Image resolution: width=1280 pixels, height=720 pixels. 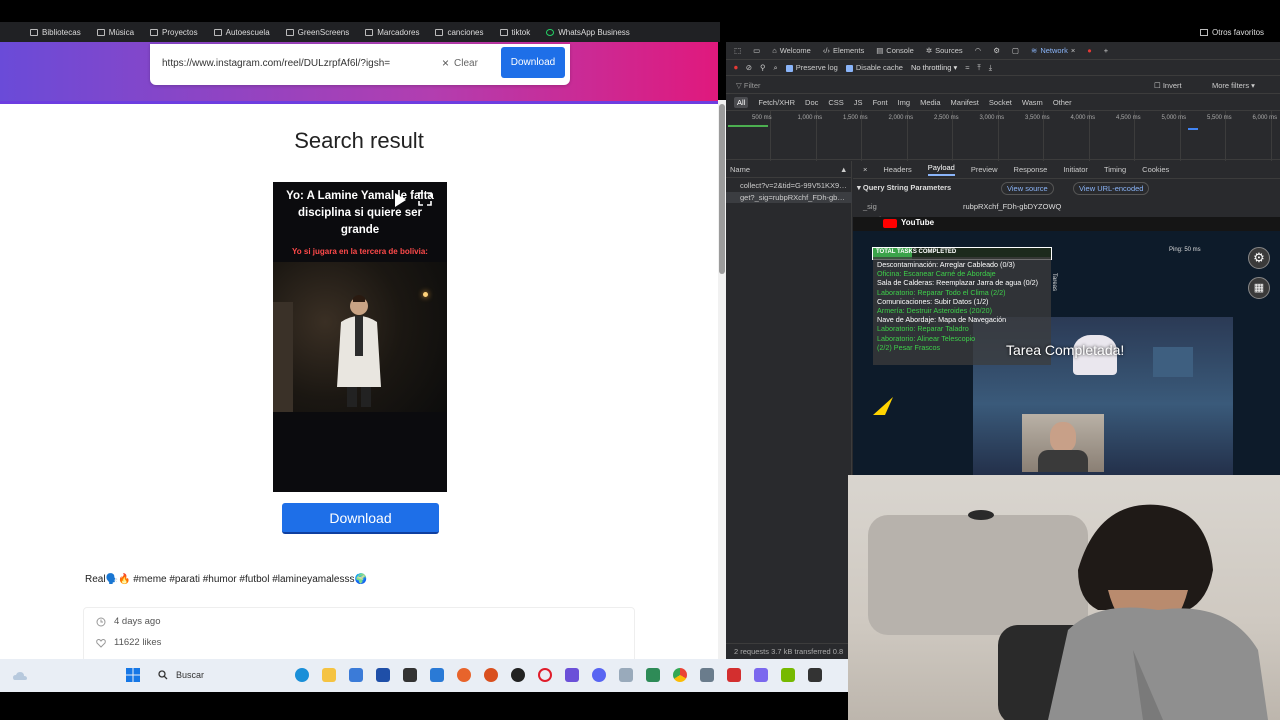 I want to click on map-icon: ▦, so click(x=1259, y=288).